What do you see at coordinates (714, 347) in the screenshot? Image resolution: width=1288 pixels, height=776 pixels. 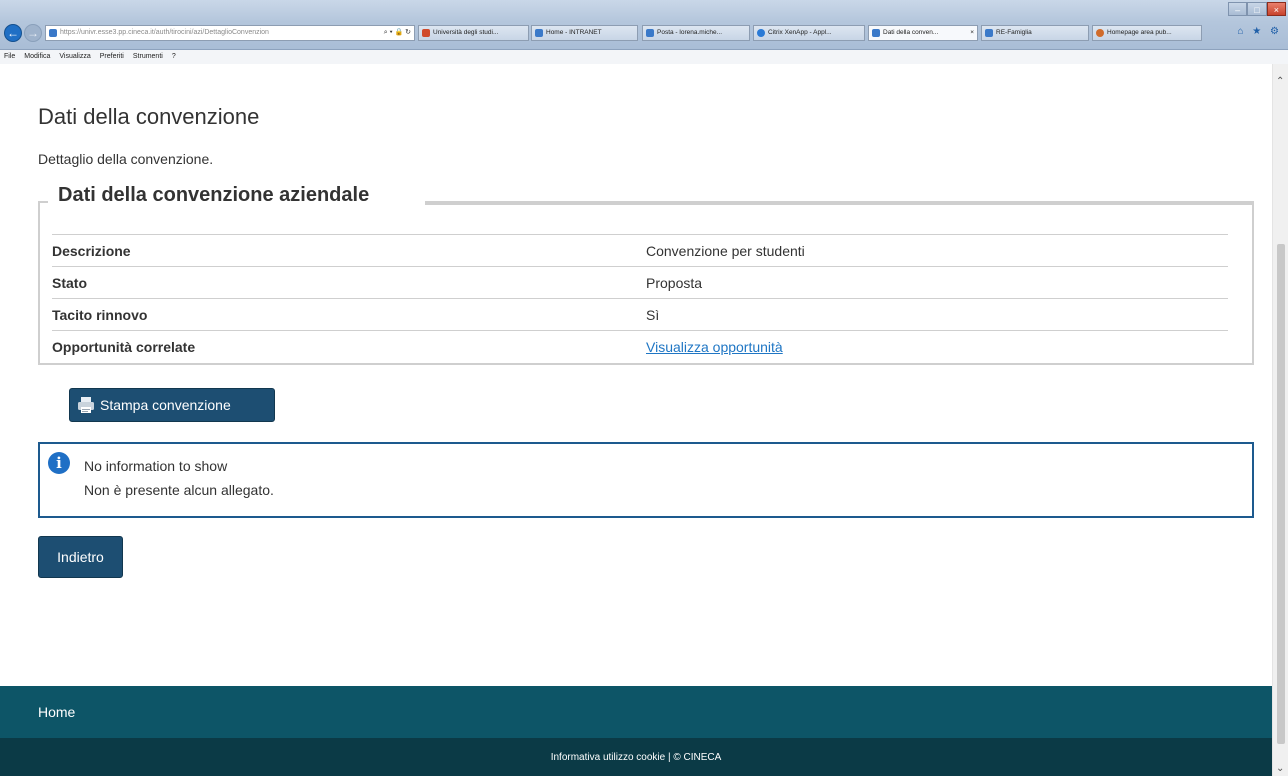 I see `view-opportunities-link: Visualizza opportunità` at bounding box center [714, 347].